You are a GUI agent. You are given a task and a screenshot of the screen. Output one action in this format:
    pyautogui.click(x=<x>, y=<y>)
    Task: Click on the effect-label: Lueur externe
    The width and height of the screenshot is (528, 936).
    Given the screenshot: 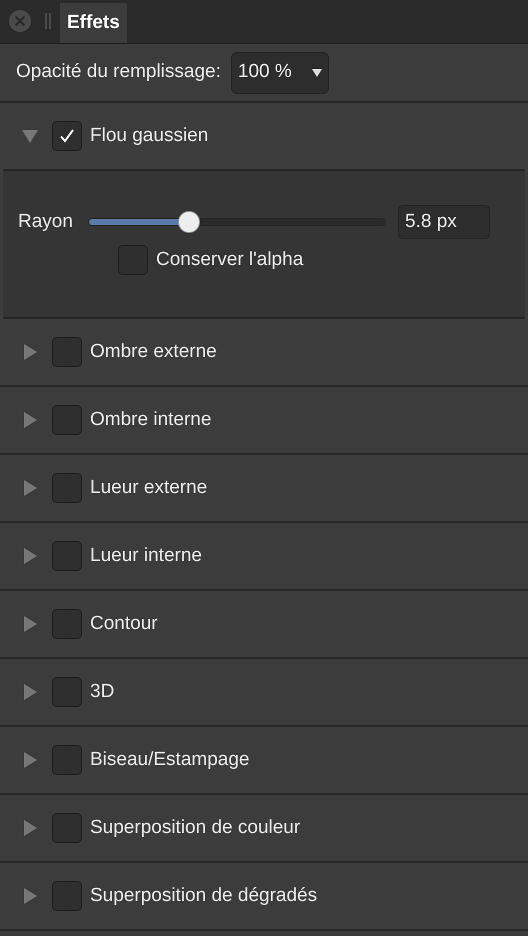 What is the action you would take?
    pyautogui.click(x=149, y=488)
    